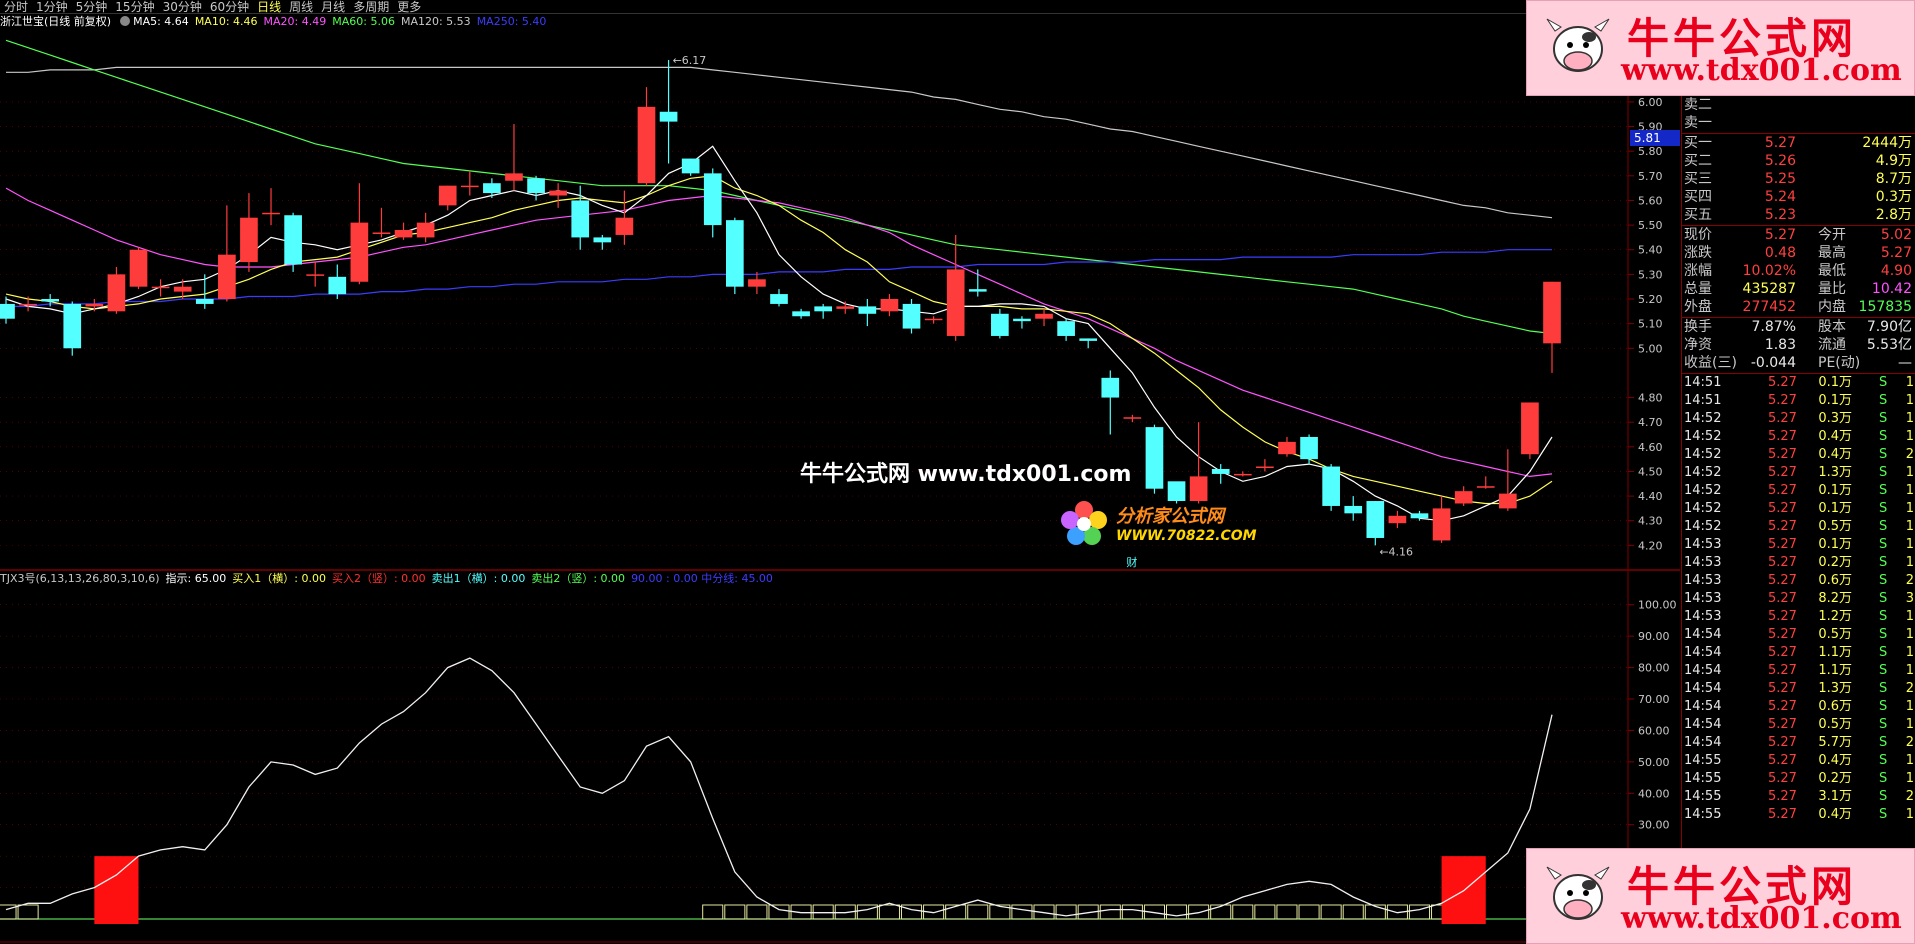  What do you see at coordinates (1799, 197) in the screenshot?
I see `buy-level-row: 买四 5.24 0.3万` at bounding box center [1799, 197].